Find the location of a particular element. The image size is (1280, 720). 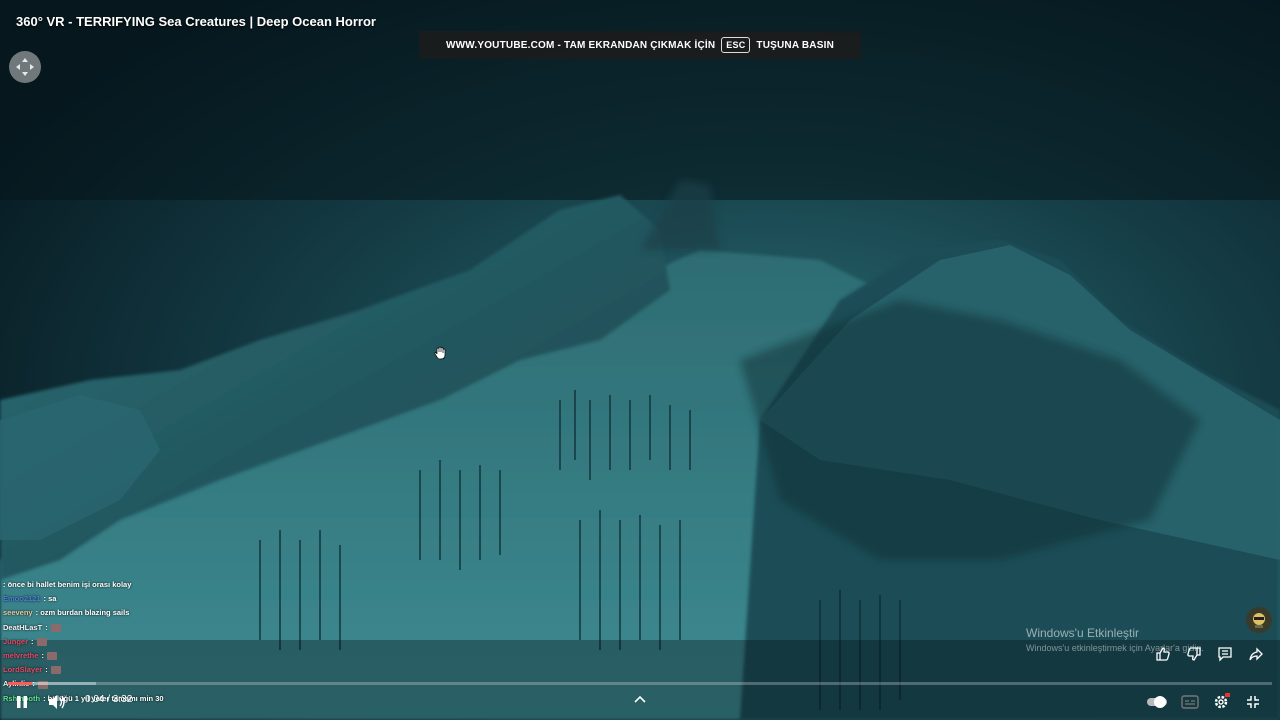

chat-message: : önce bi hallet benim işi orası kolay is located at coordinates (128, 585).